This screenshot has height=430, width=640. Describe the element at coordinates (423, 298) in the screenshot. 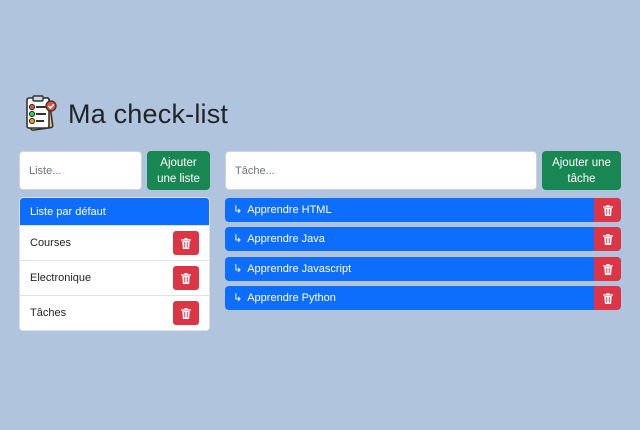

I see `task-item: ↳ Apprendre Python` at that location.